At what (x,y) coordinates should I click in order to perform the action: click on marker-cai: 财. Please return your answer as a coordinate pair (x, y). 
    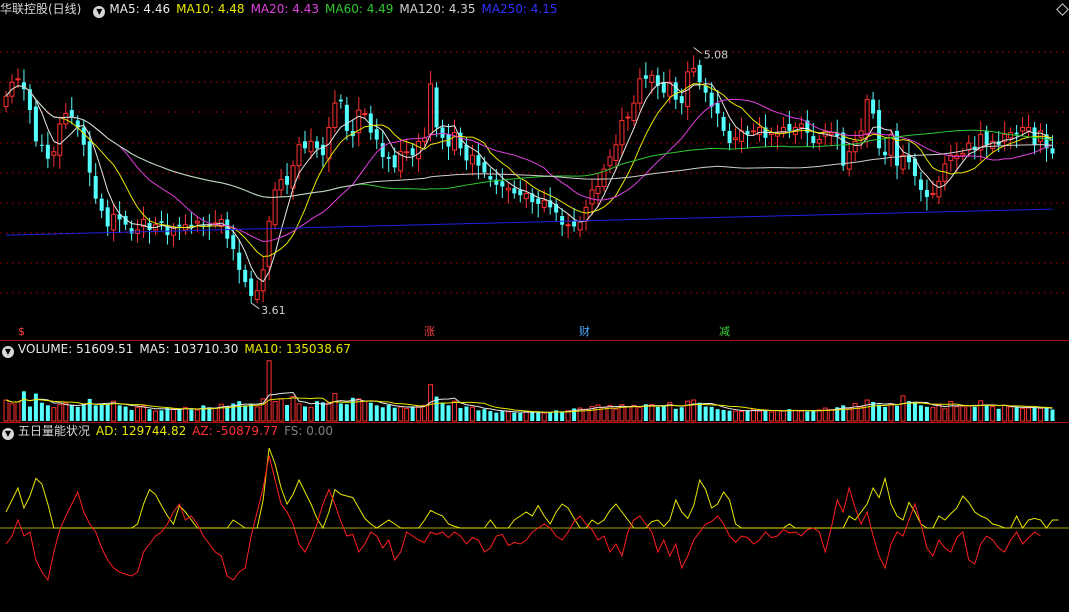
    Looking at the image, I should click on (584, 332).